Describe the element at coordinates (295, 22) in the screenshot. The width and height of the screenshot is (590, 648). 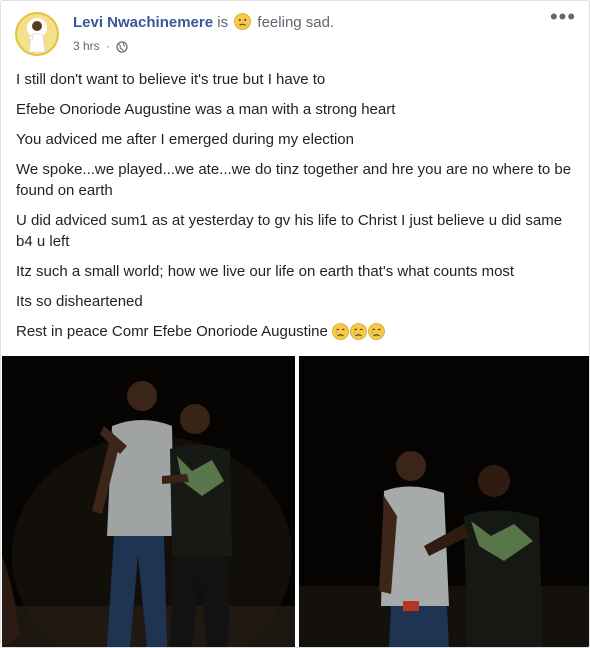
I see `feeling-text: feeling sad.` at that location.